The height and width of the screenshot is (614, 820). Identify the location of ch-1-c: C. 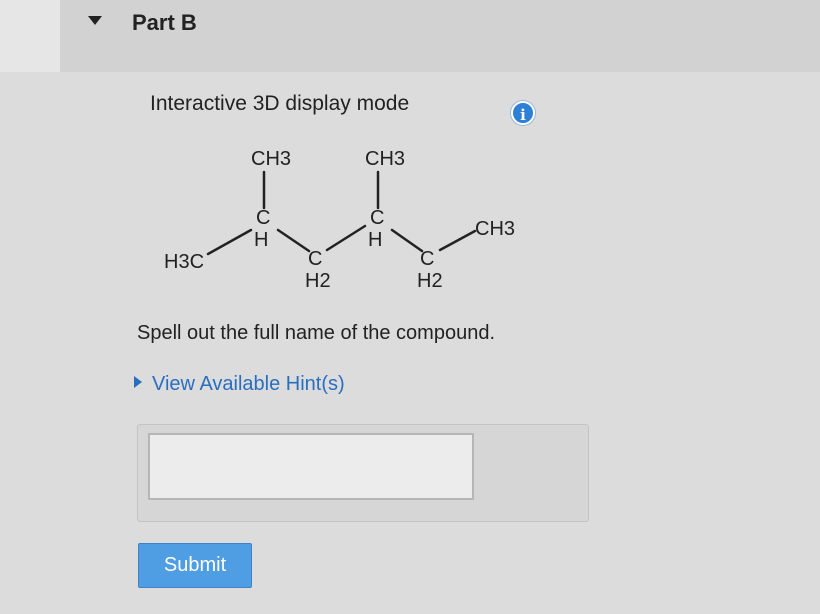
(263, 218).